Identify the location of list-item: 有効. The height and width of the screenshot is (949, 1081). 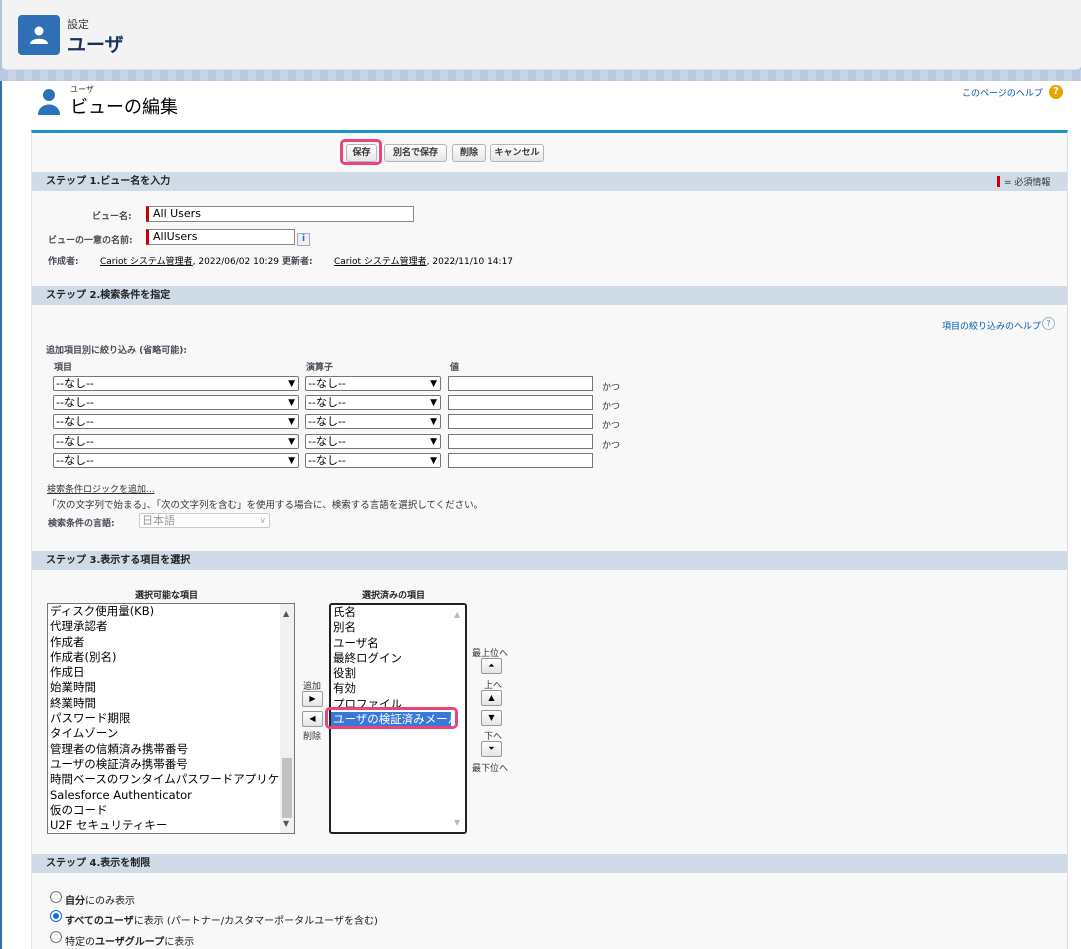
(398, 688).